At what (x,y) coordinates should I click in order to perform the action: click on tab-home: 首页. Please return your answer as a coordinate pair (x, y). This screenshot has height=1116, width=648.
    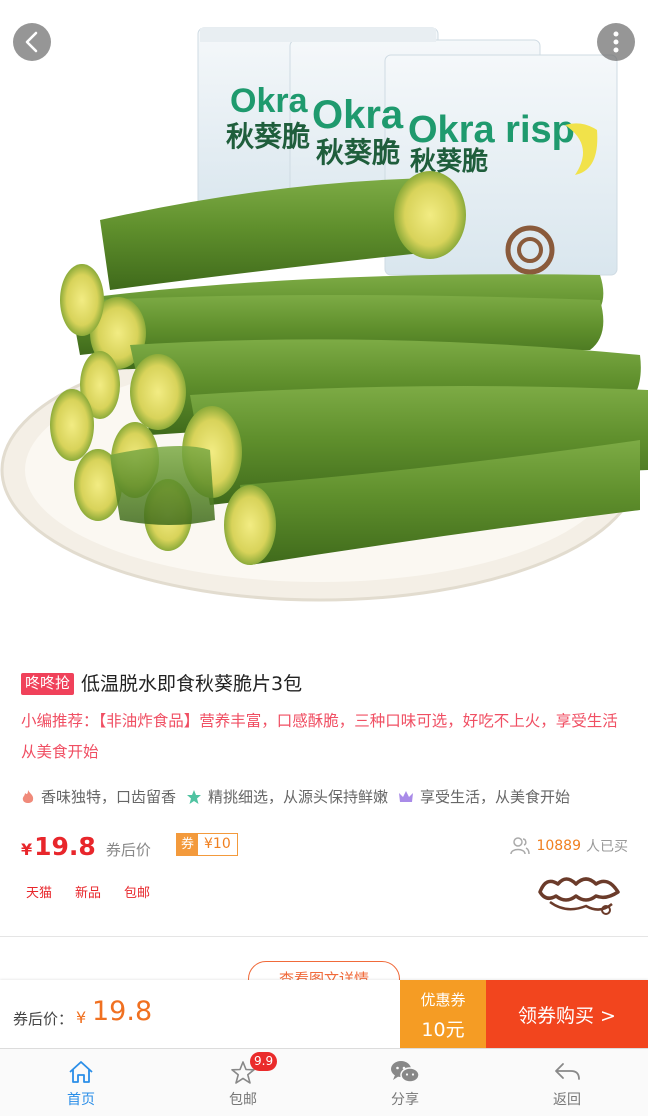
    Looking at the image, I should click on (81, 1082).